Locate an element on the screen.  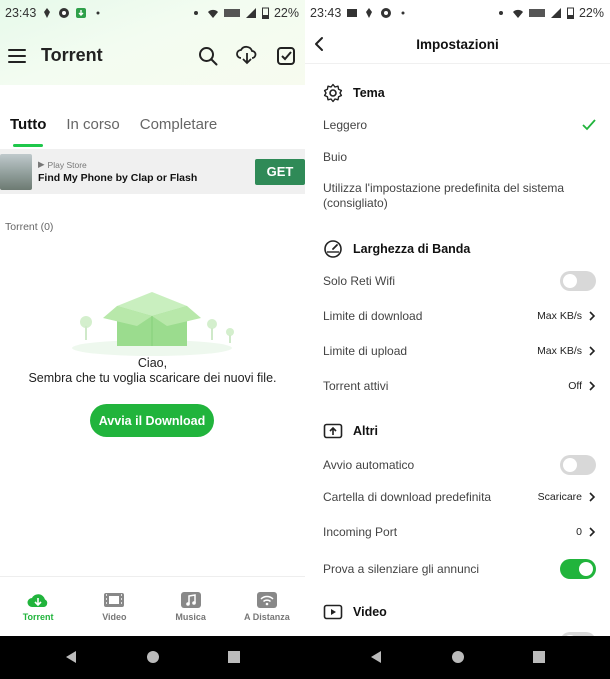
nav-video-label: Video is located at coordinates (114, 617).